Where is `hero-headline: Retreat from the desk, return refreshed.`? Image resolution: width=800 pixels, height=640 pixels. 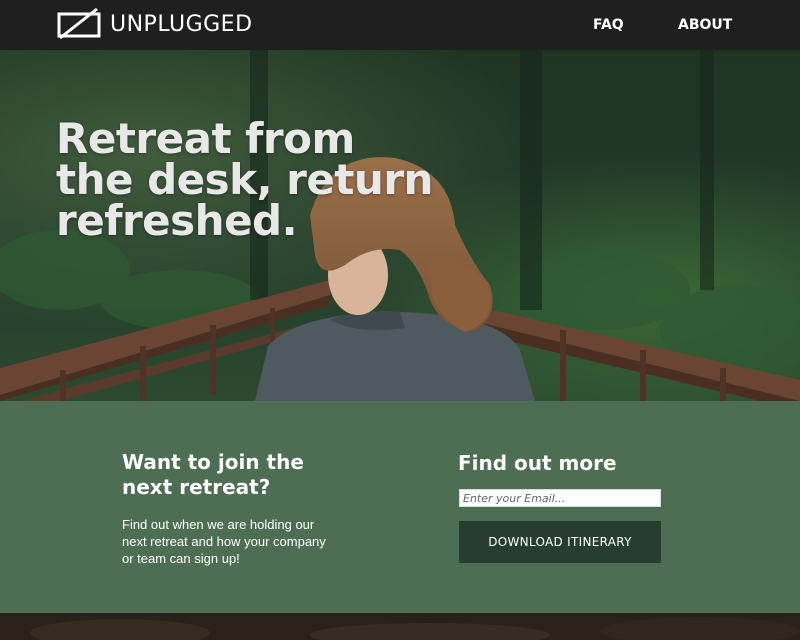
hero-headline: Retreat from the desk, return refreshed. is located at coordinates (244, 179).